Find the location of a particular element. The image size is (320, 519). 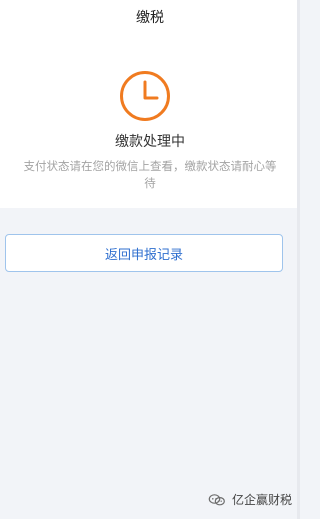

status-title: 缴款处理中 is located at coordinates (150, 142).